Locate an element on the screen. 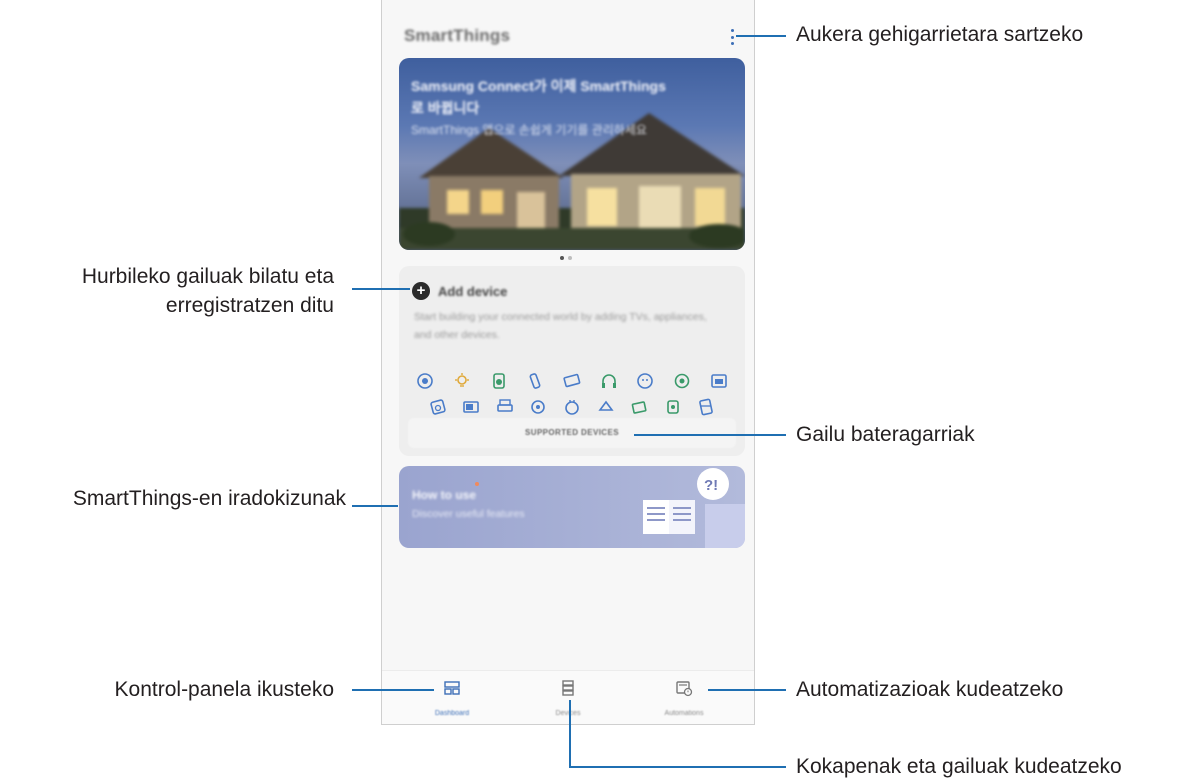 The height and width of the screenshot is (781, 1192). dashboard-icon is located at coordinates (452, 688).